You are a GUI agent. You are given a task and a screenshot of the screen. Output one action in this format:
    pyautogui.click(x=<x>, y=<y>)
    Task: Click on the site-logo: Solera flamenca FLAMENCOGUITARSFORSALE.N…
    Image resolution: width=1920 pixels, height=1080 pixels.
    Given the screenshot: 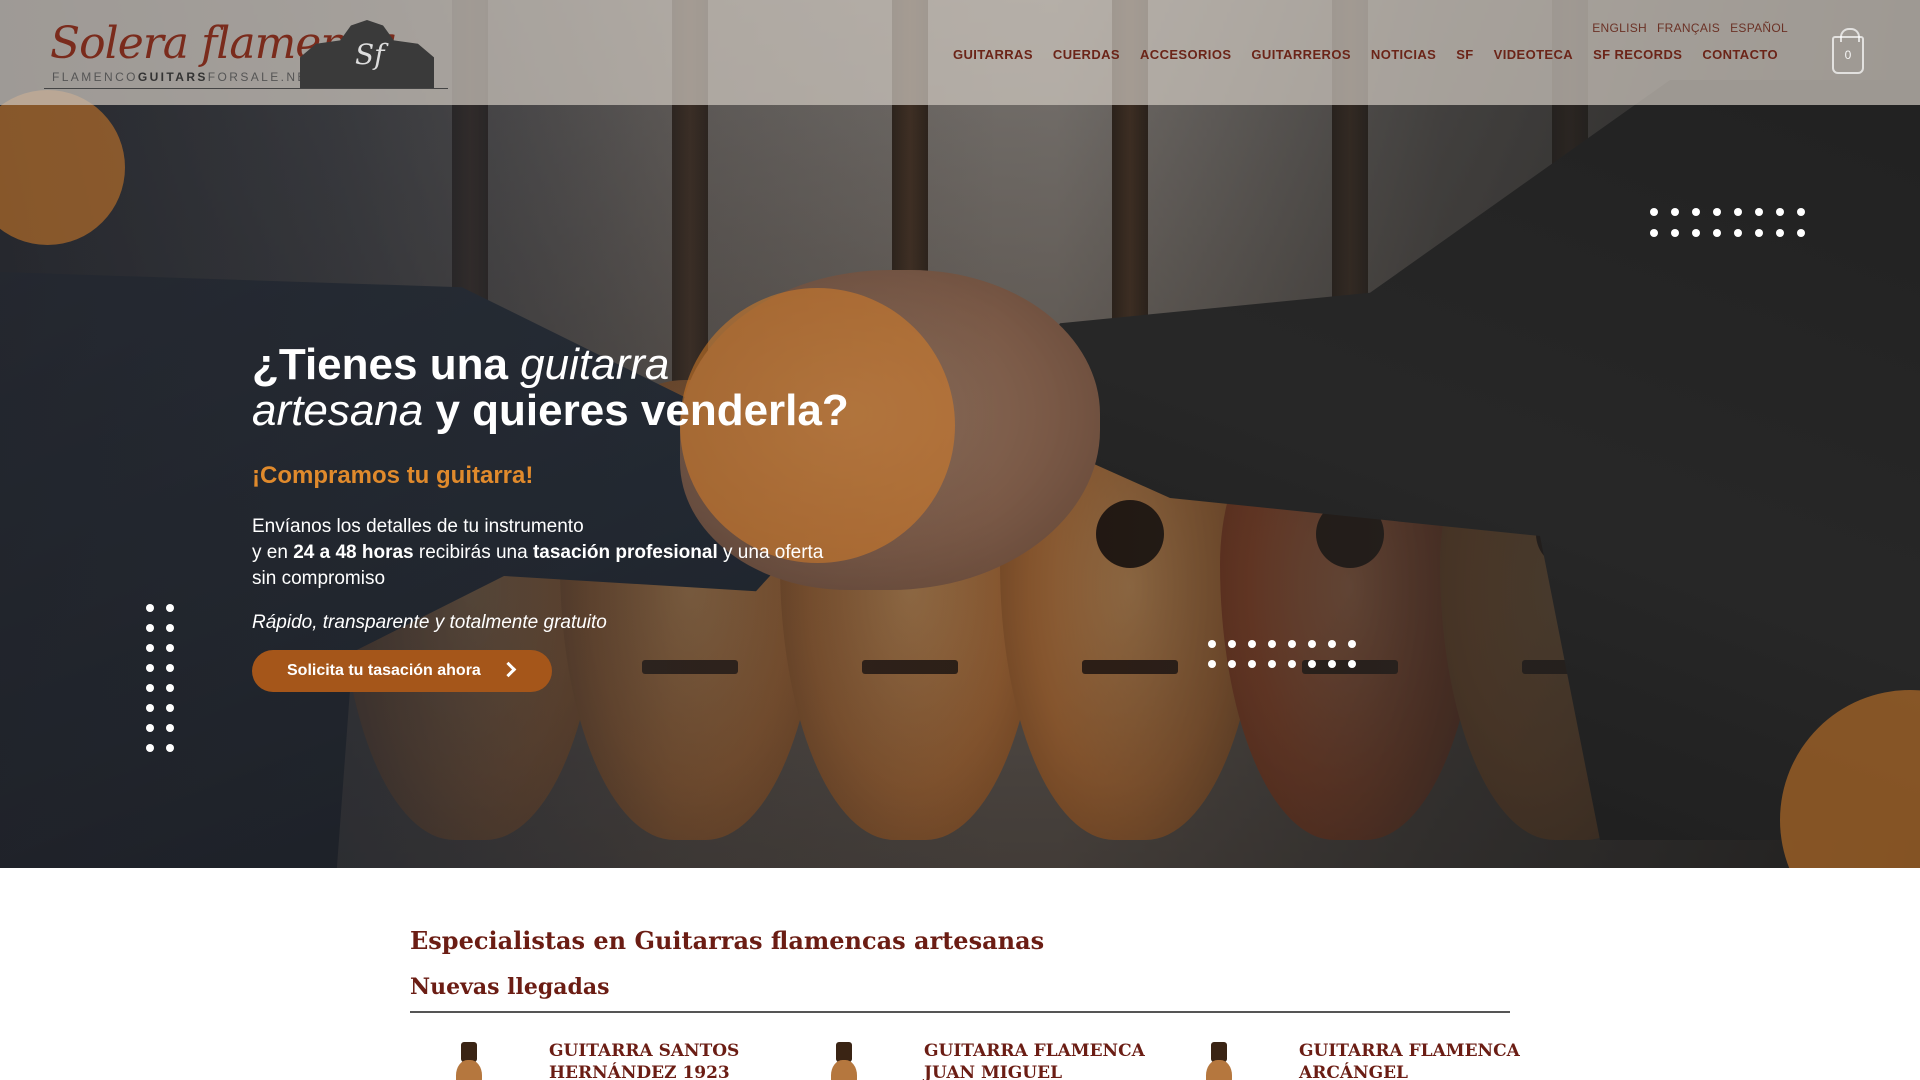 What is the action you would take?
    pyautogui.click(x=248, y=53)
    